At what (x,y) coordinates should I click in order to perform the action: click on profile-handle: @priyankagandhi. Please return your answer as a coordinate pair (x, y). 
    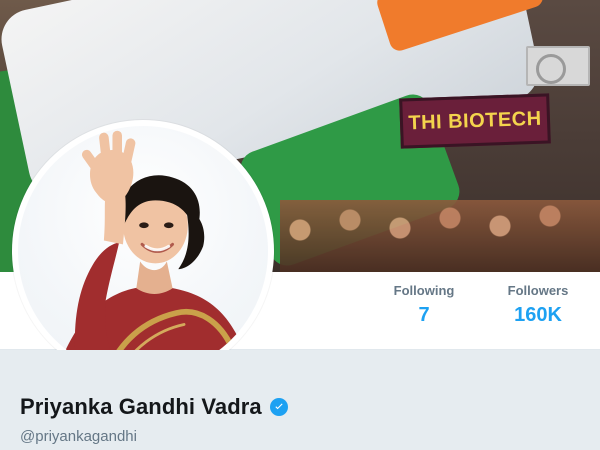
    Looking at the image, I should click on (78, 436).